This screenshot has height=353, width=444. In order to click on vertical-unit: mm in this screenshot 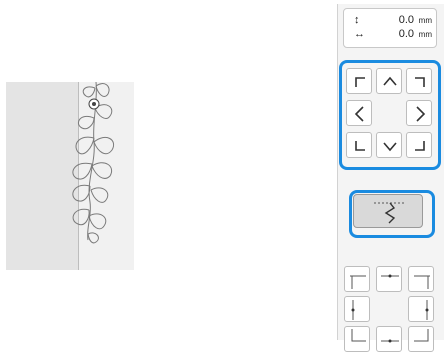, I will do `click(425, 20)`.